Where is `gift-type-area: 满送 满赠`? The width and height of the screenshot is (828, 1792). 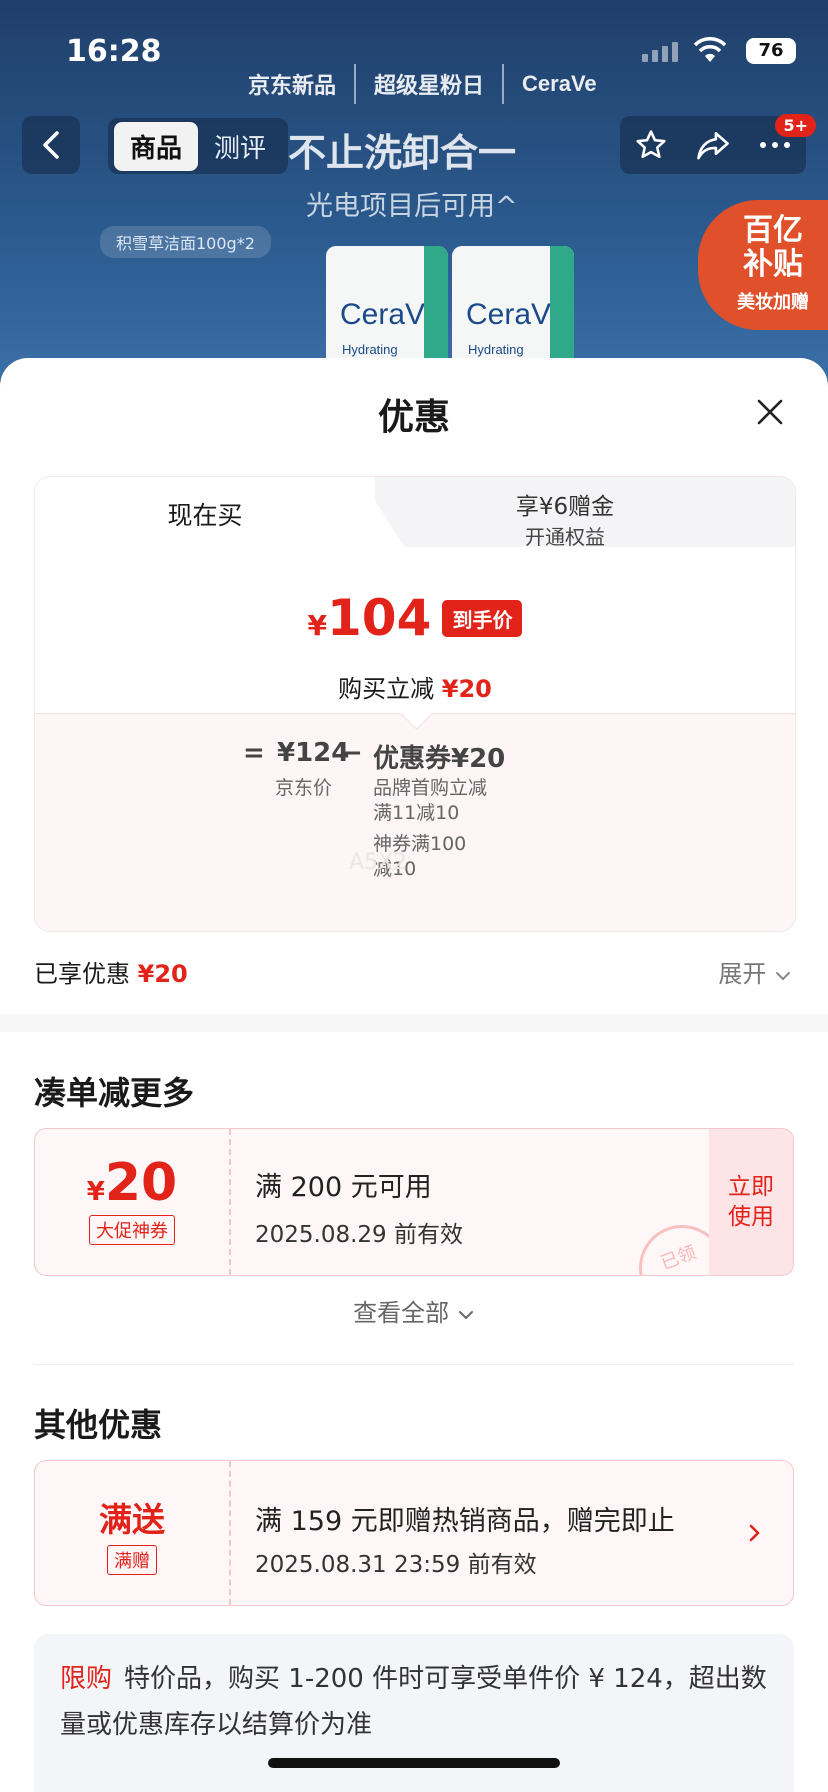
gift-type-area: 满送 满赠 is located at coordinates (133, 1533).